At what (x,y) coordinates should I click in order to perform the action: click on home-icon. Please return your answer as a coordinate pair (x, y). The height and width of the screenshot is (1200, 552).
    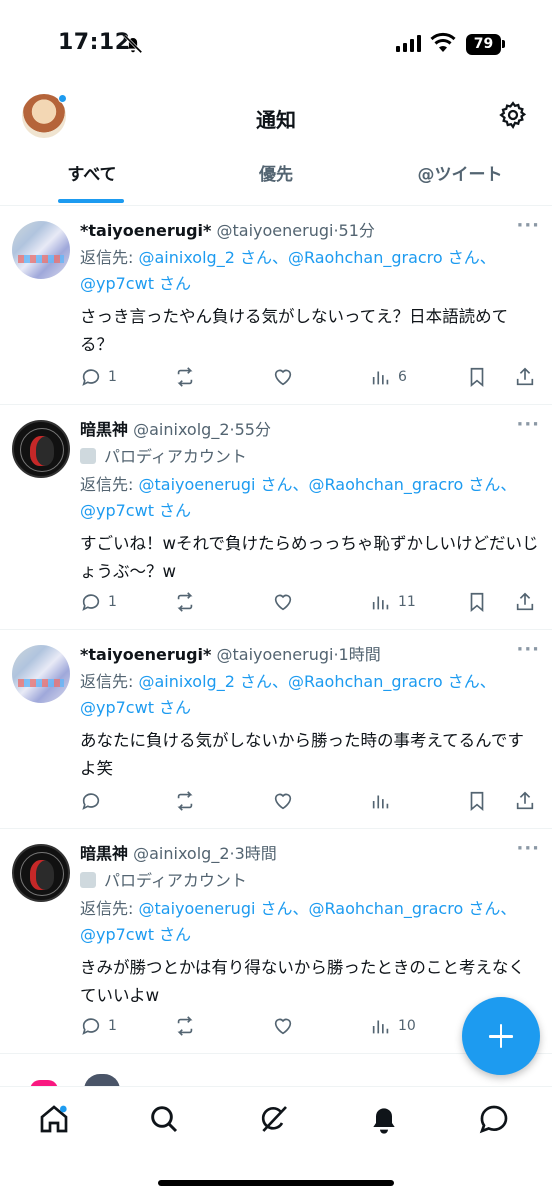
    Looking at the image, I should click on (54, 1119).